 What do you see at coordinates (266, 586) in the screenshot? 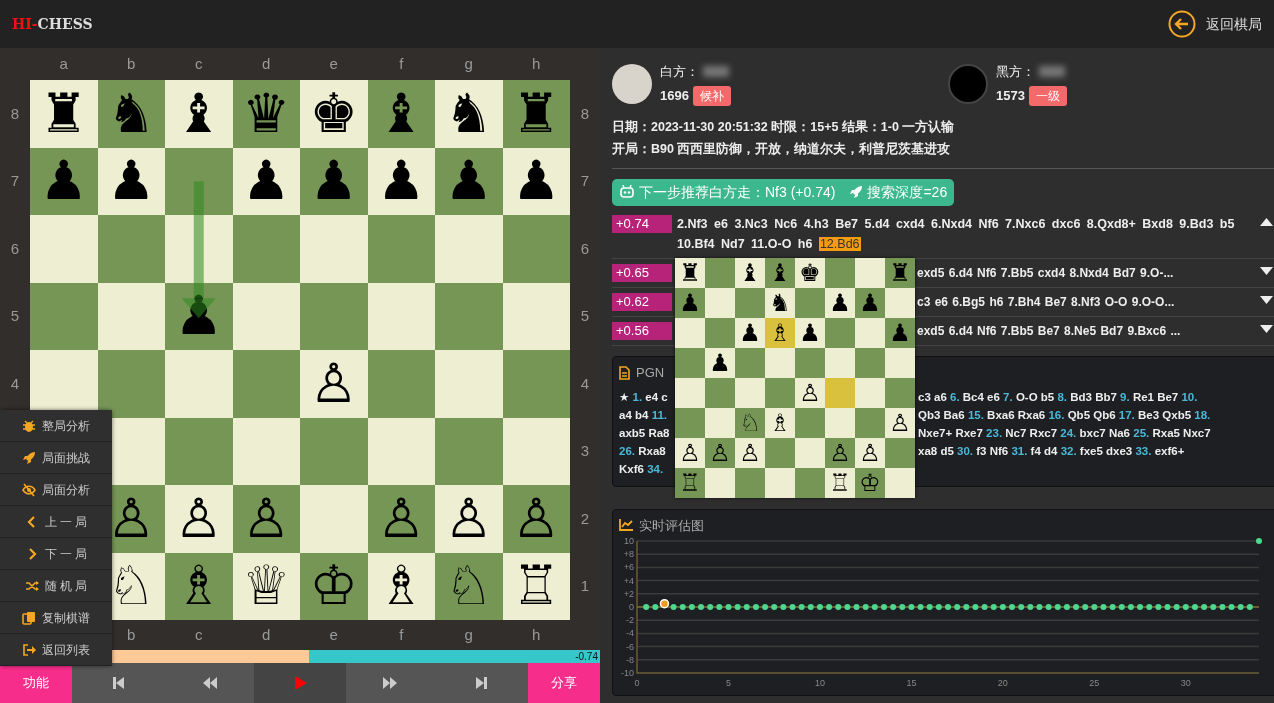
I see `board-square: ♕` at bounding box center [266, 586].